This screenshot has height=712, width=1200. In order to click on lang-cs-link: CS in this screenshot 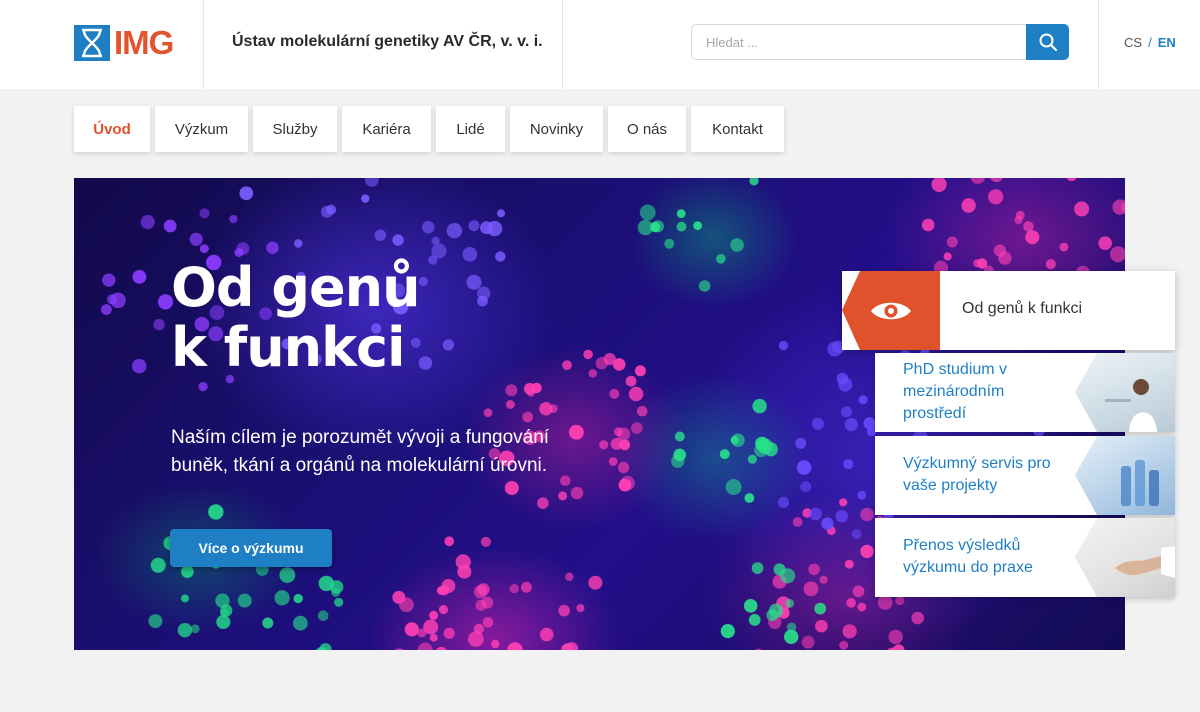, I will do `click(1133, 42)`.